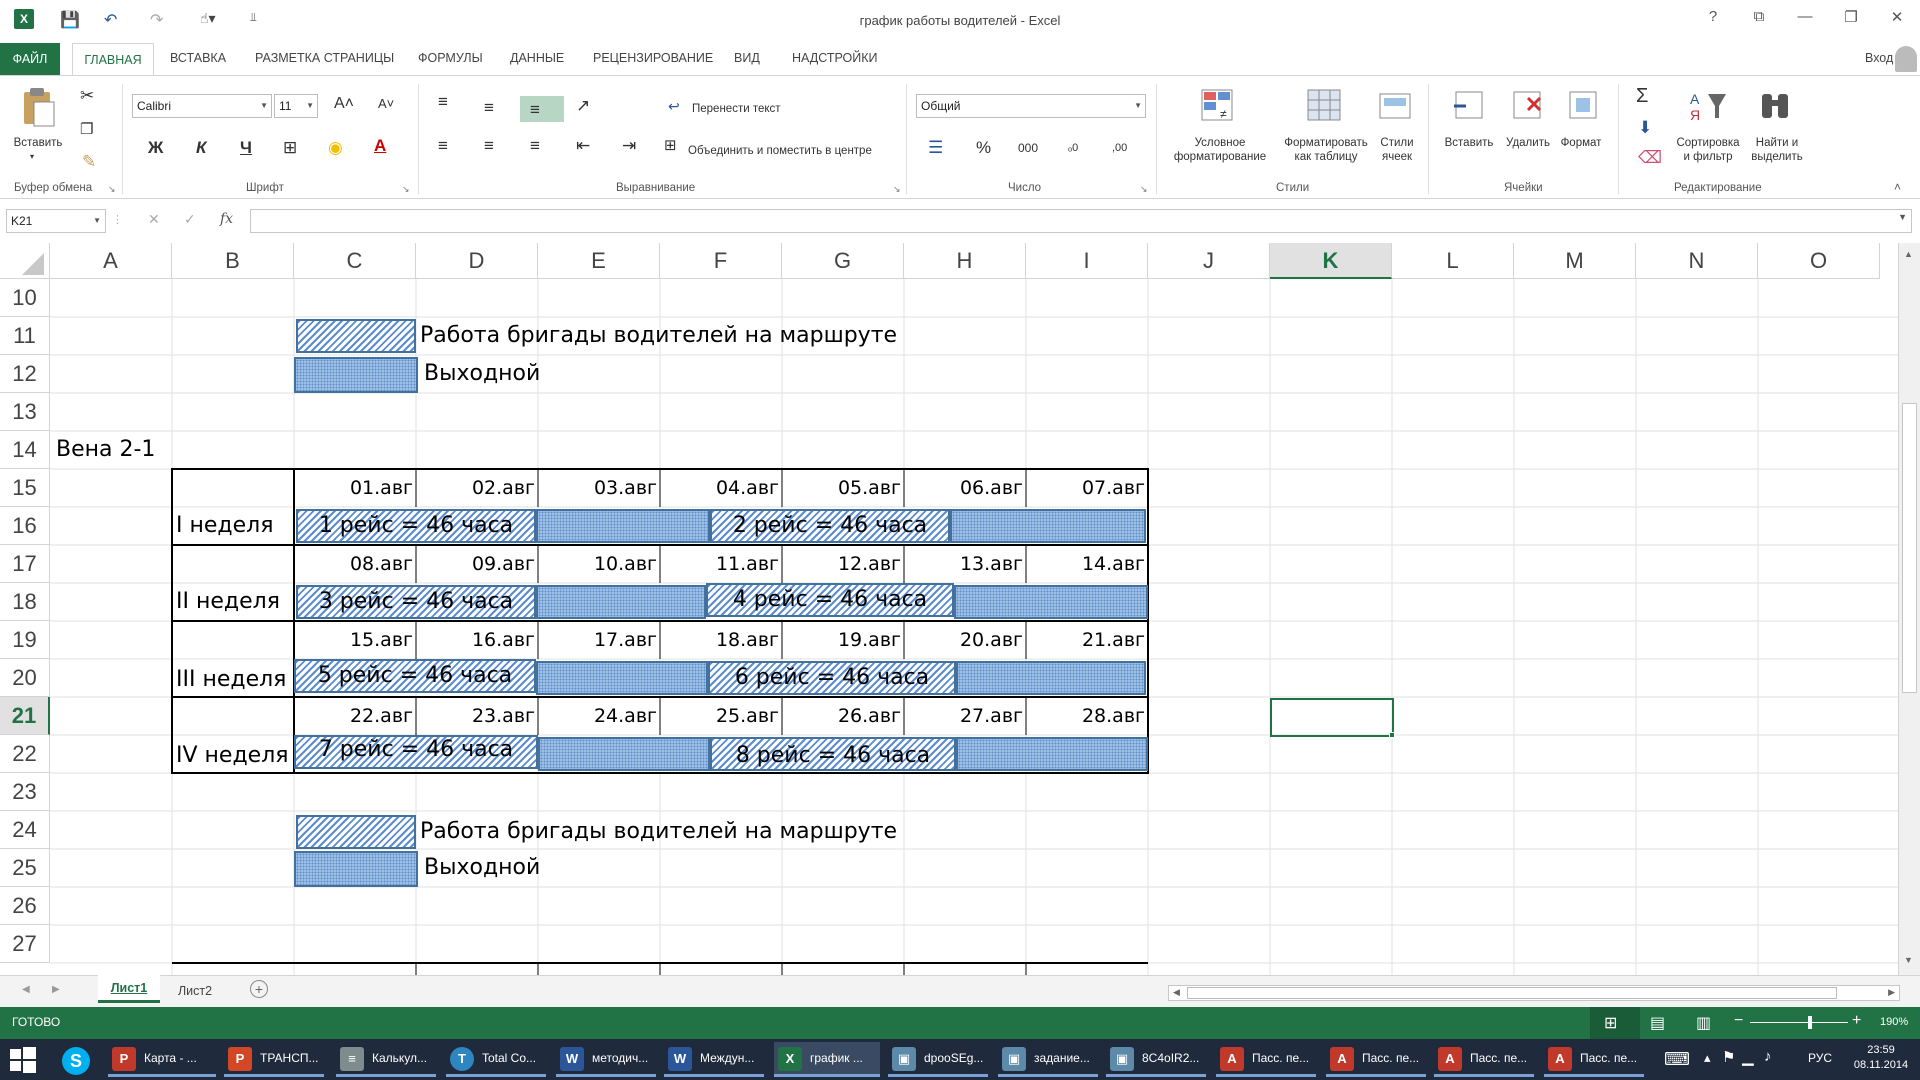 The width and height of the screenshot is (1920, 1080). I want to click on zoom-level: 190%, so click(1894, 1022).